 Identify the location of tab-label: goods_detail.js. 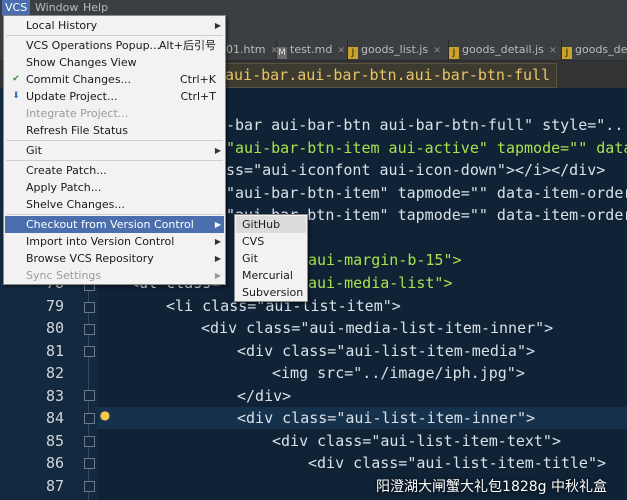
(503, 49).